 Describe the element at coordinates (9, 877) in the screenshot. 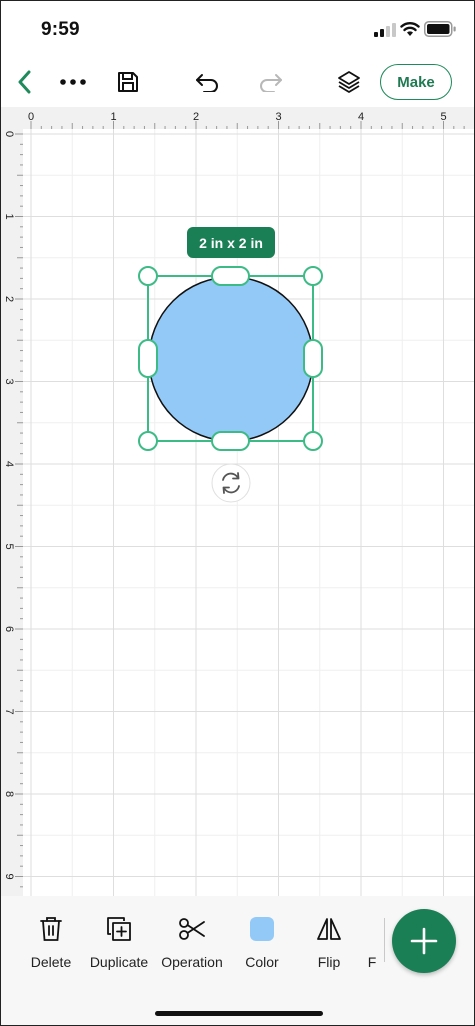

I see `ruler-y-label: 9` at that location.